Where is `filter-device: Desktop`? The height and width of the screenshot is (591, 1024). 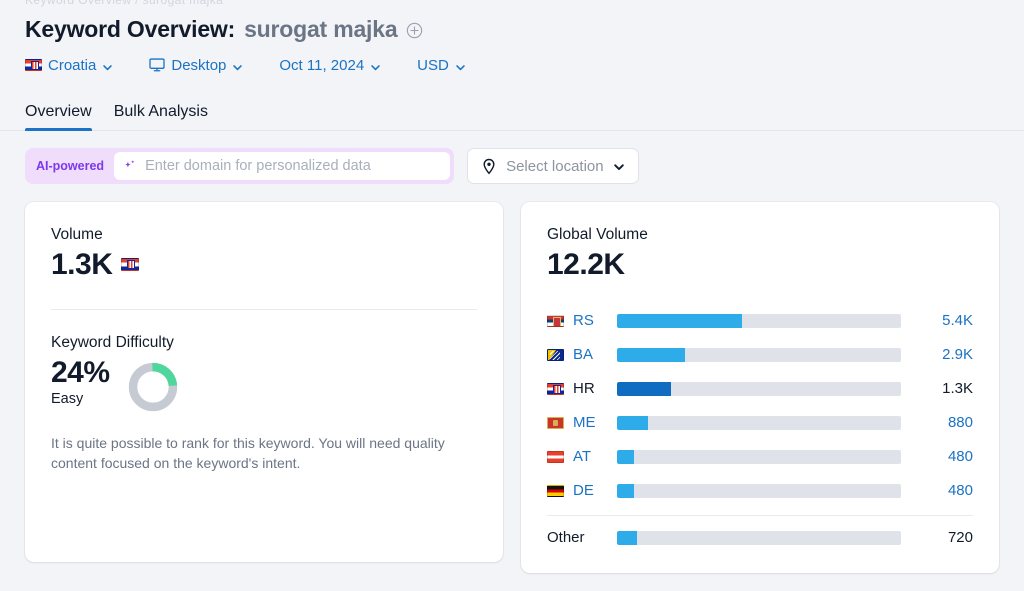 filter-device: Desktop is located at coordinates (196, 65).